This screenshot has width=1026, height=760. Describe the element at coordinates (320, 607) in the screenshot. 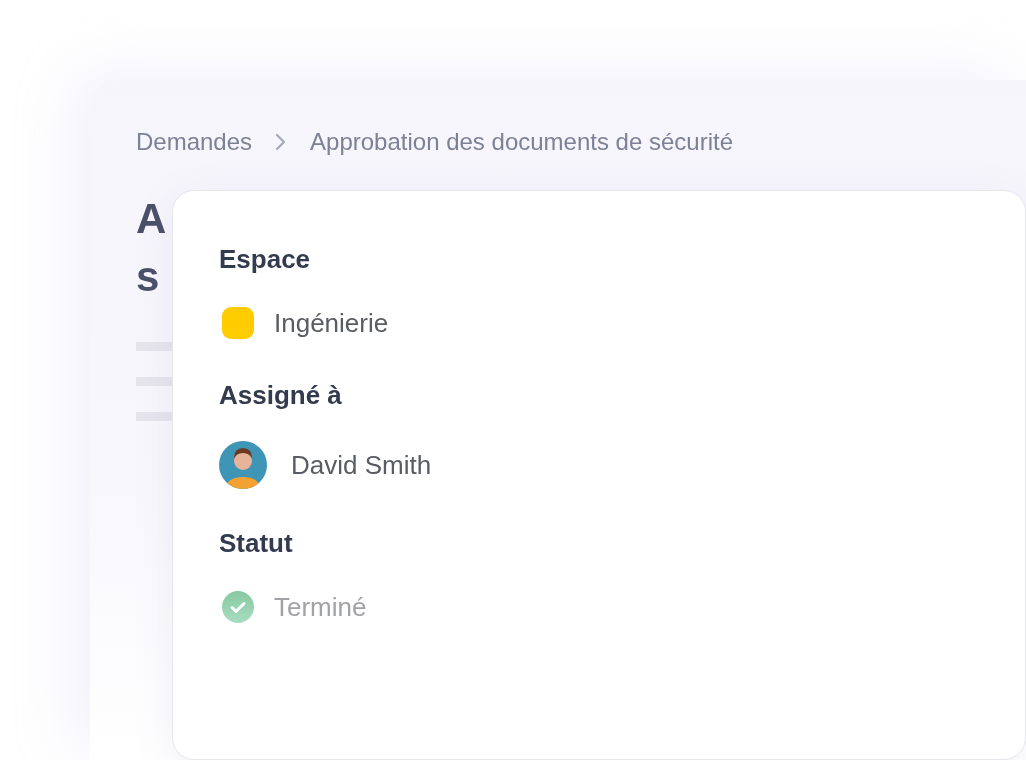

I see `status-text: Terminé` at that location.